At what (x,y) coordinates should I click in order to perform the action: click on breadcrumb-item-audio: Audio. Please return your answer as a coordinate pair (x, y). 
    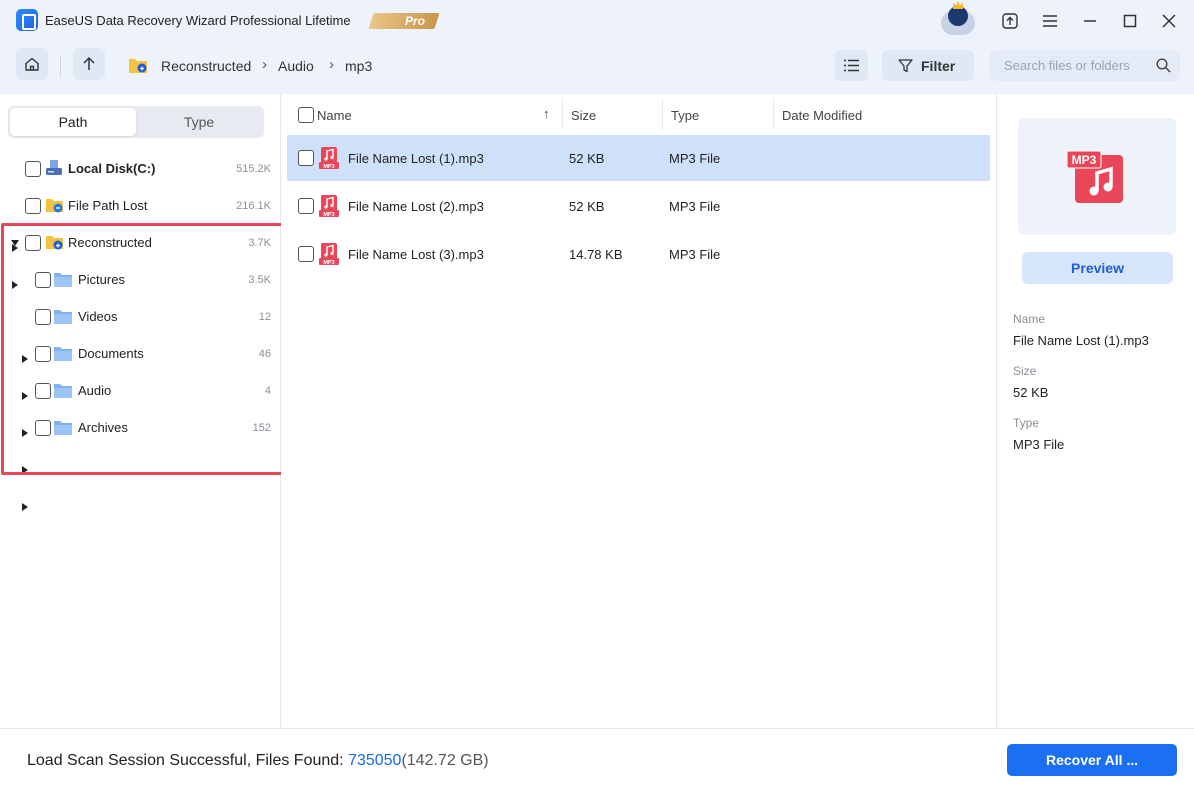
    Looking at the image, I should click on (296, 66).